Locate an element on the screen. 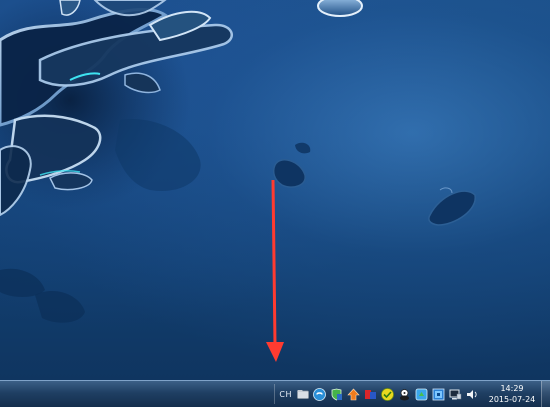 The image size is (550, 407). volume-icon is located at coordinates (472, 394).